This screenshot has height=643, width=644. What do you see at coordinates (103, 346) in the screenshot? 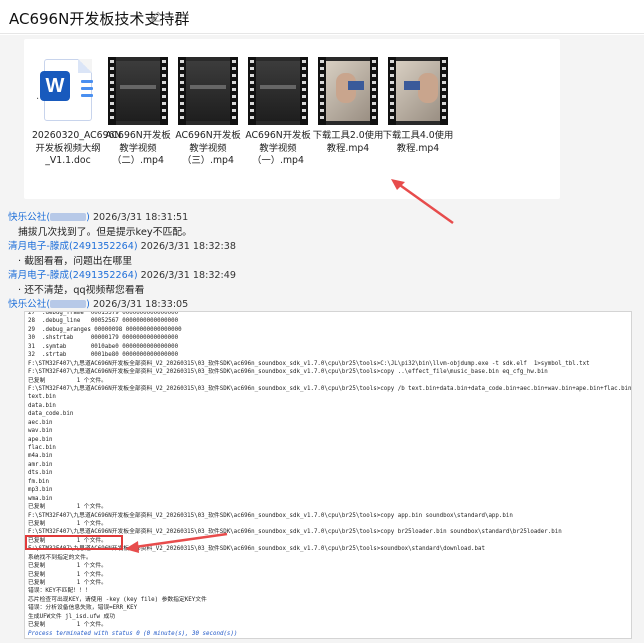
I see `log-line: 31 .symtab 0010abe0 0000000000000000` at bounding box center [103, 346].